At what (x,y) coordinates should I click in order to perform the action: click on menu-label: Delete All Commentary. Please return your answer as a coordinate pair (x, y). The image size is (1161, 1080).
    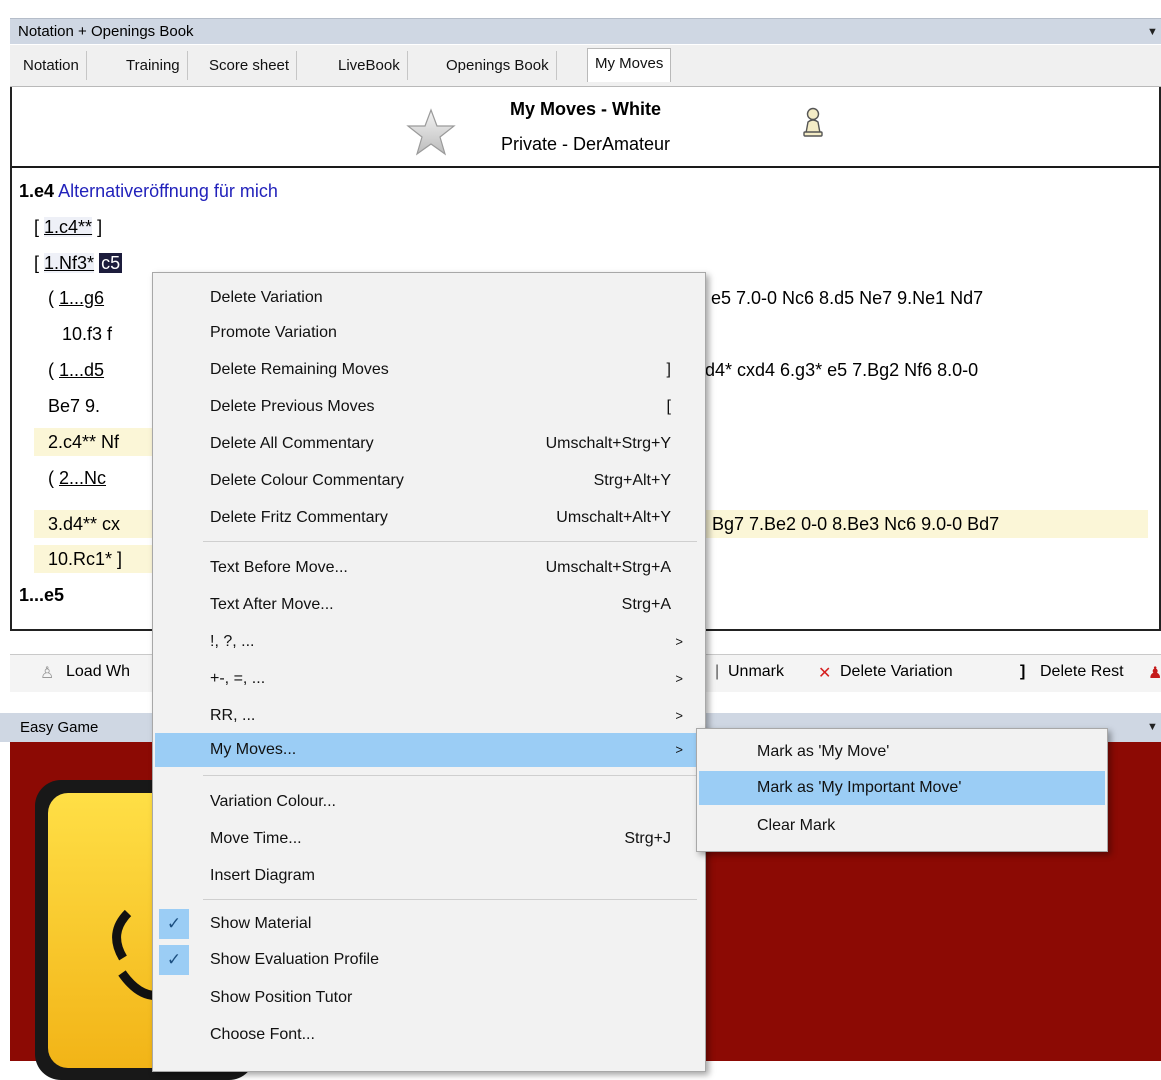
    Looking at the image, I should click on (292, 443).